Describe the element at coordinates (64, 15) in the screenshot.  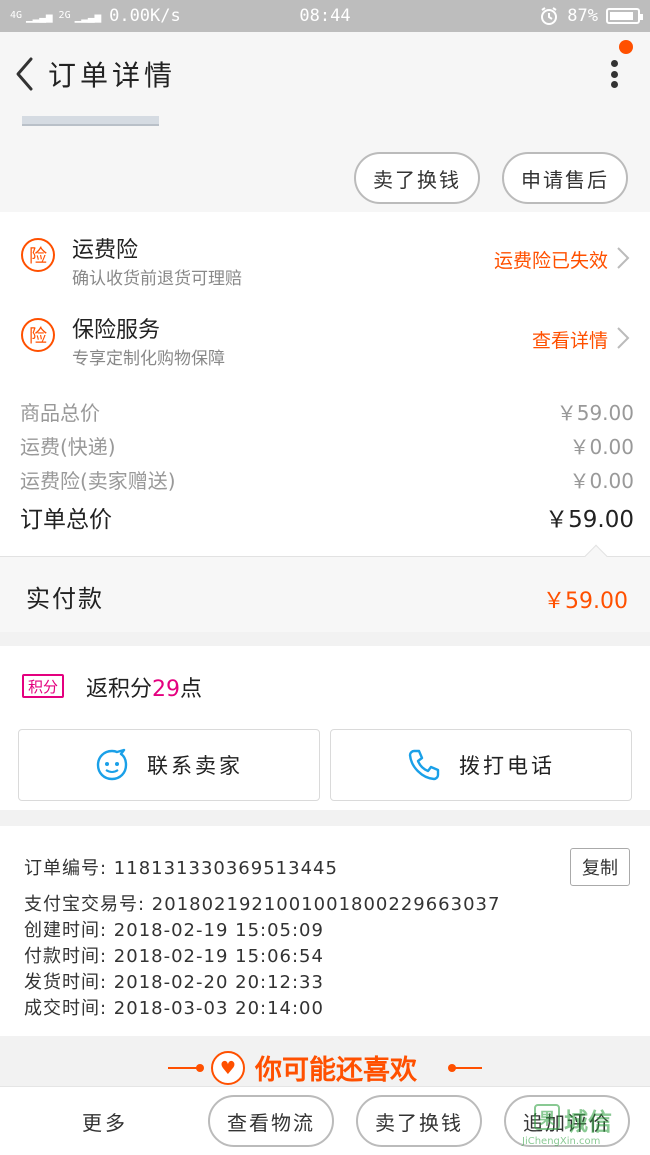
I see `signal-2g-icon: 2G` at that location.